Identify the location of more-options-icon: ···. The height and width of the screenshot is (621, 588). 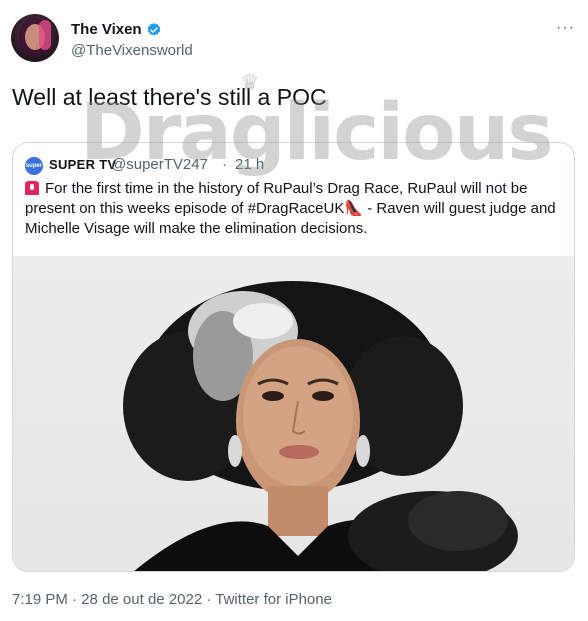
(566, 29).